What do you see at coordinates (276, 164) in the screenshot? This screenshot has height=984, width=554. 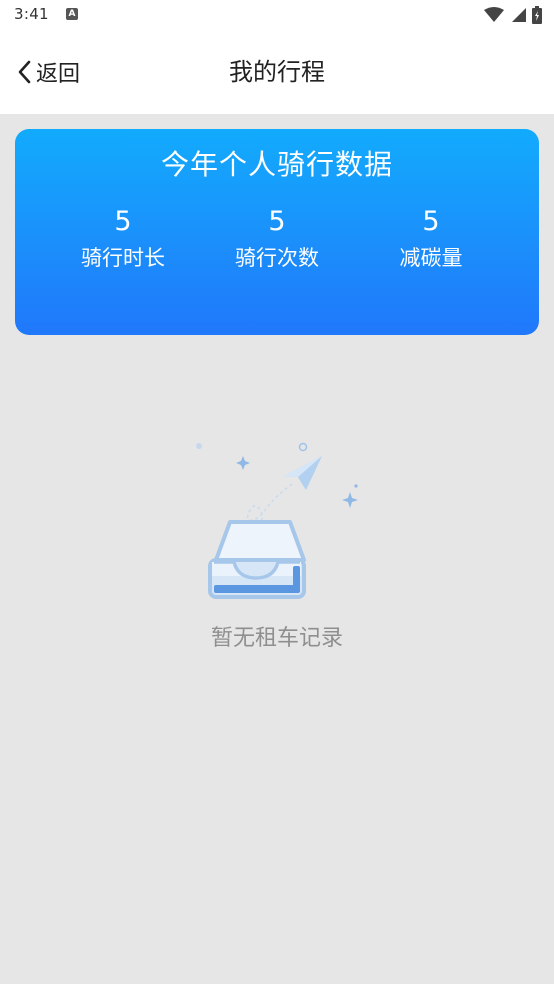 I see `stats-card-title: 今年个人骑行数据` at bounding box center [276, 164].